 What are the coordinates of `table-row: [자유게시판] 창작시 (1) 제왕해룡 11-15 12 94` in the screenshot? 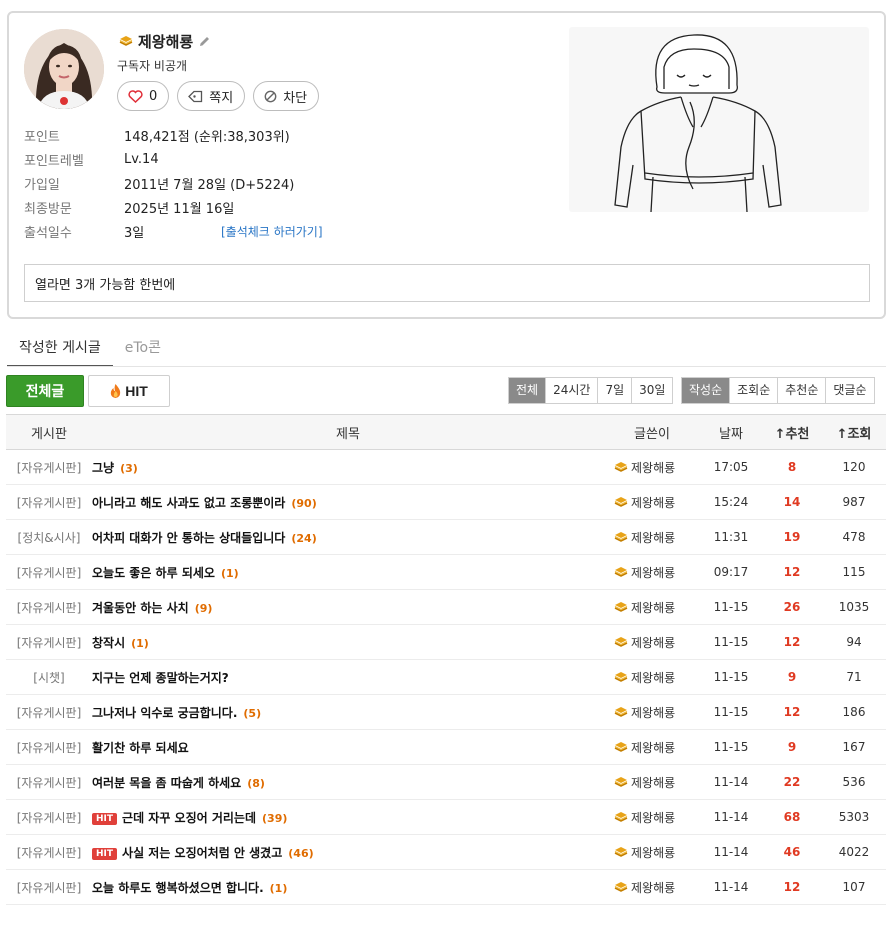 It's located at (446, 642).